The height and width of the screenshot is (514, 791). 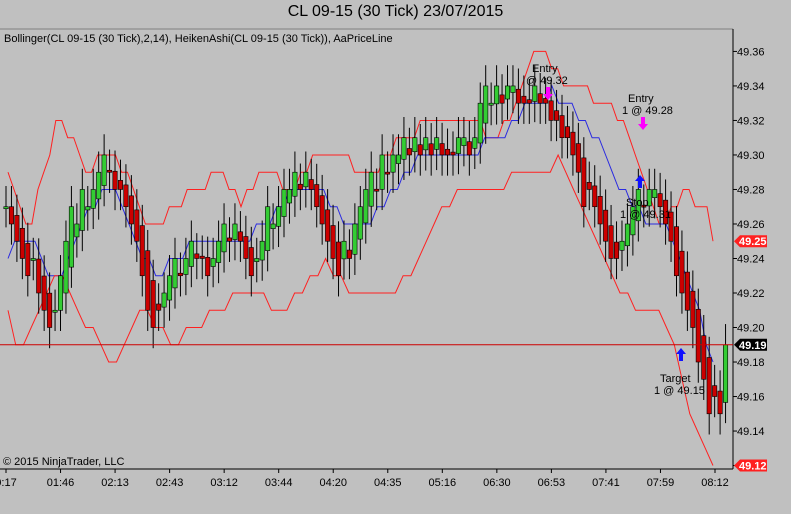 I want to click on last-price-box: 49.19, so click(x=750, y=345).